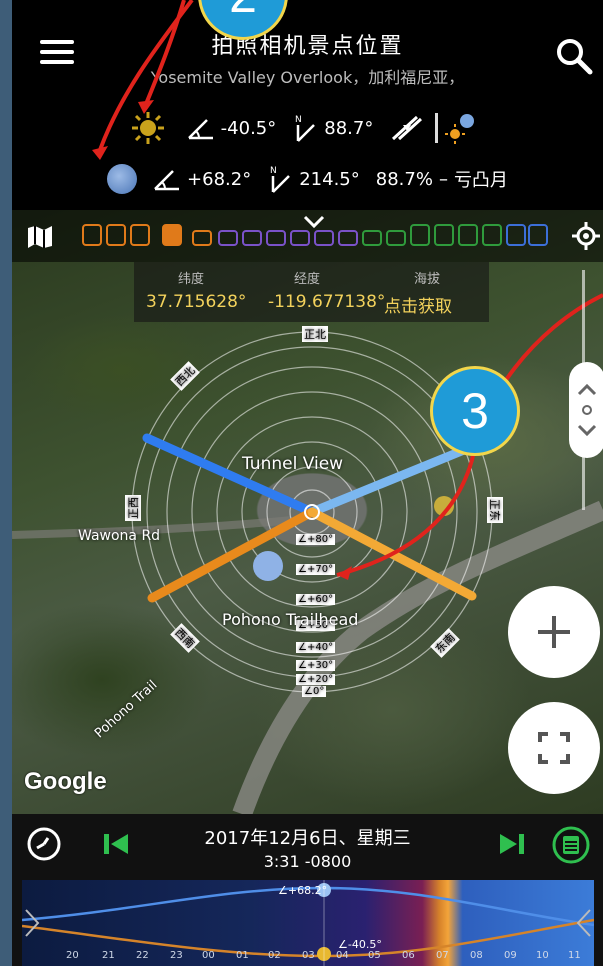 The height and width of the screenshot is (966, 603). What do you see at coordinates (510, 955) in the screenshot?
I see `hour-tick: 09` at bounding box center [510, 955].